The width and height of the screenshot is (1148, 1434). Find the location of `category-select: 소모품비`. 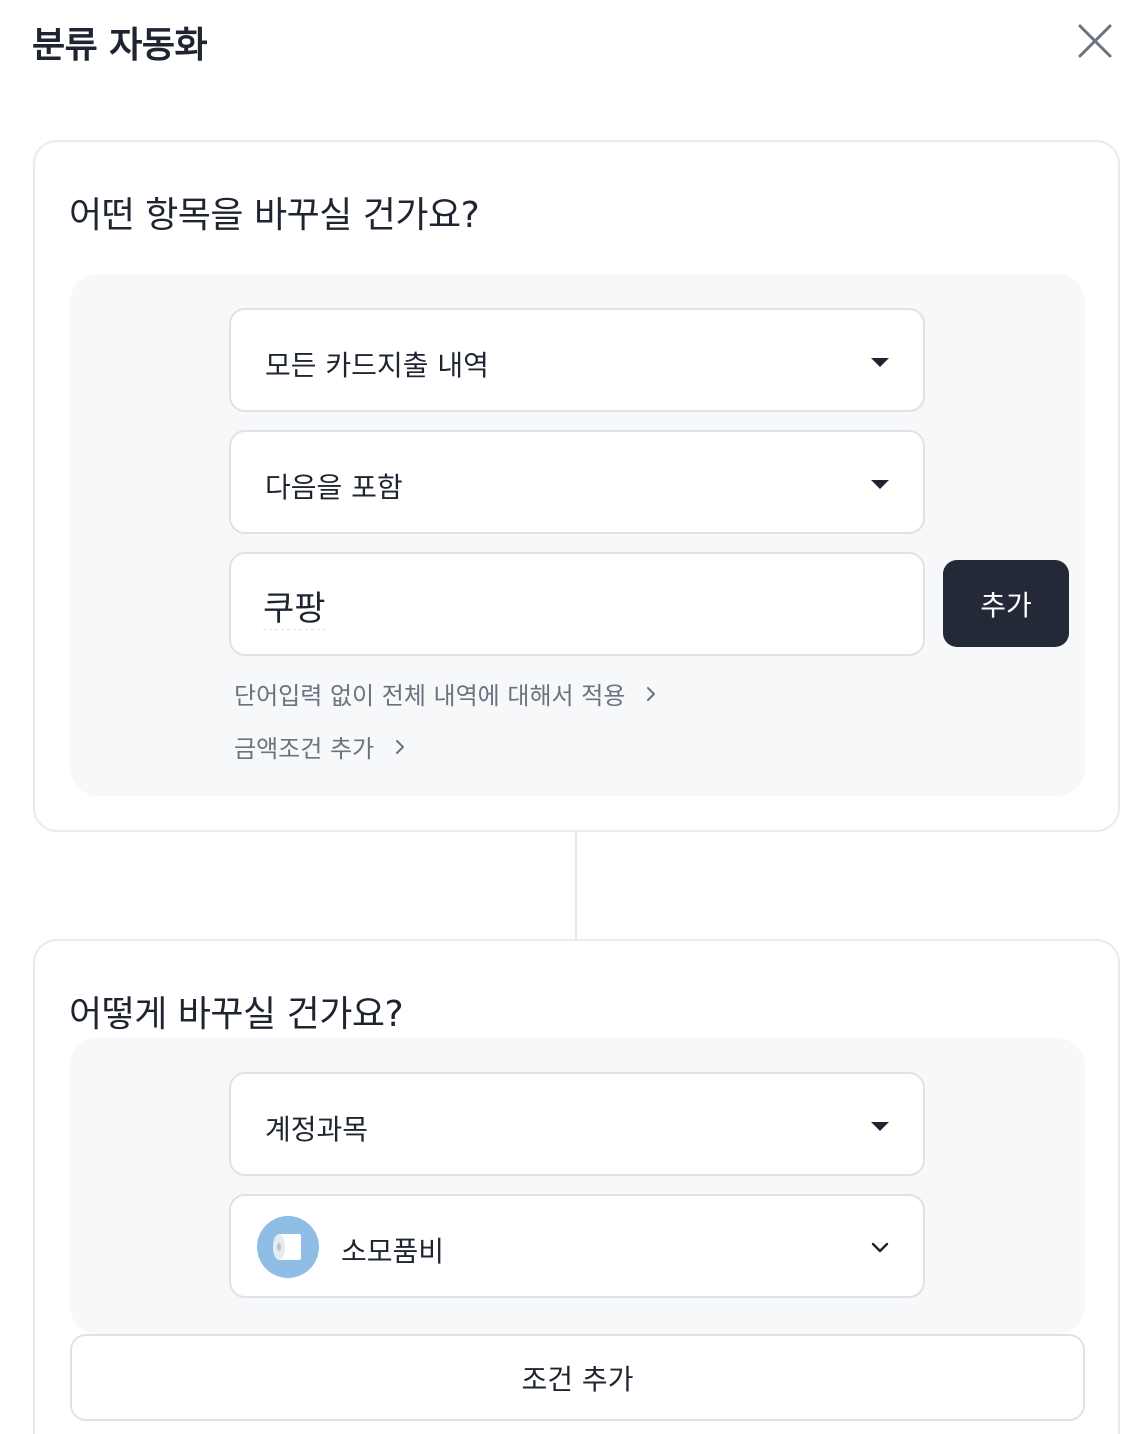

category-select: 소모품비 is located at coordinates (577, 1246).